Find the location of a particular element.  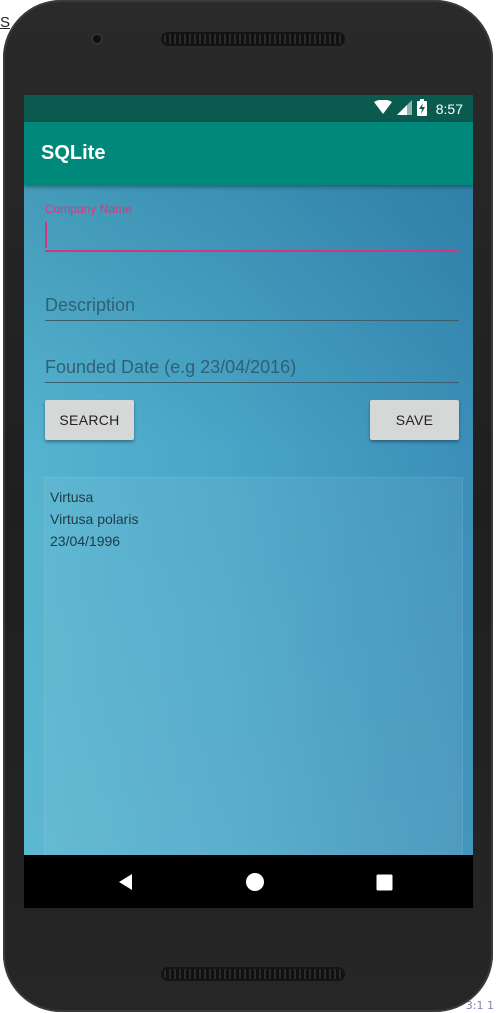

status-bar: 8:57 is located at coordinates (248, 108).